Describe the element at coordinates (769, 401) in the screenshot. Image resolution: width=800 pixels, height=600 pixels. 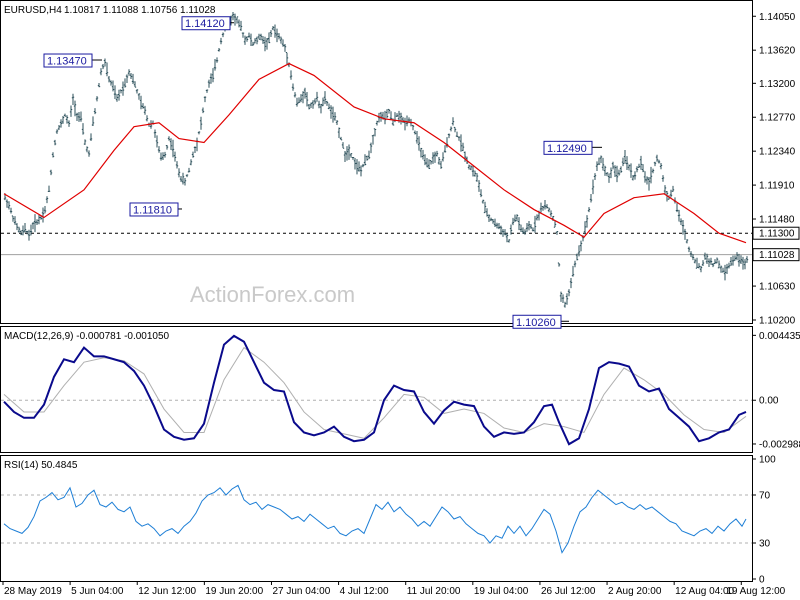
I see `macd-tick-label: 0.00` at that location.